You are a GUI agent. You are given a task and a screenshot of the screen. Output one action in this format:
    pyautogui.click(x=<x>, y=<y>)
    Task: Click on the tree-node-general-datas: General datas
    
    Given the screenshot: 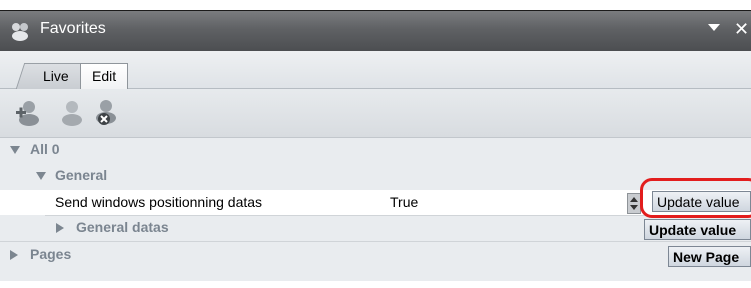 What is the action you would take?
    pyautogui.click(x=375, y=228)
    